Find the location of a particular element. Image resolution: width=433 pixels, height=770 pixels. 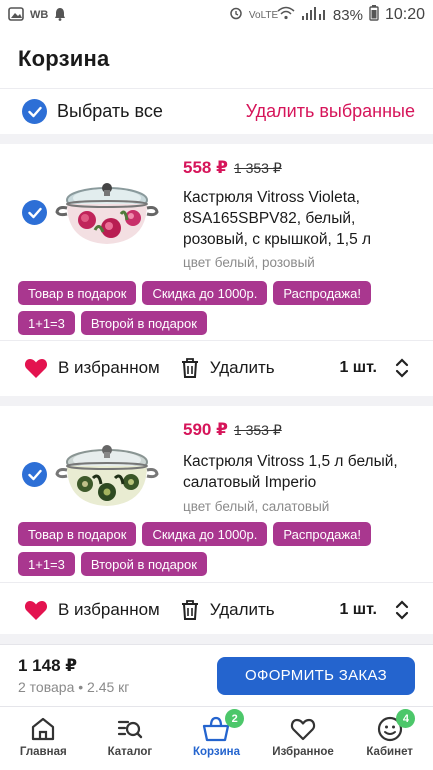

order-total: 1 148 ₽ 2 товара • 2.45 кг is located at coordinates (73, 675).